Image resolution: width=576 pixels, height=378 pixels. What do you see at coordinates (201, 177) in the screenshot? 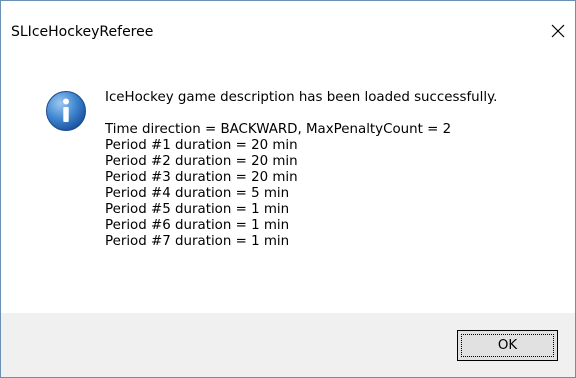
I see `message-detail-line: Period #3 duration = 20 min` at bounding box center [201, 177].